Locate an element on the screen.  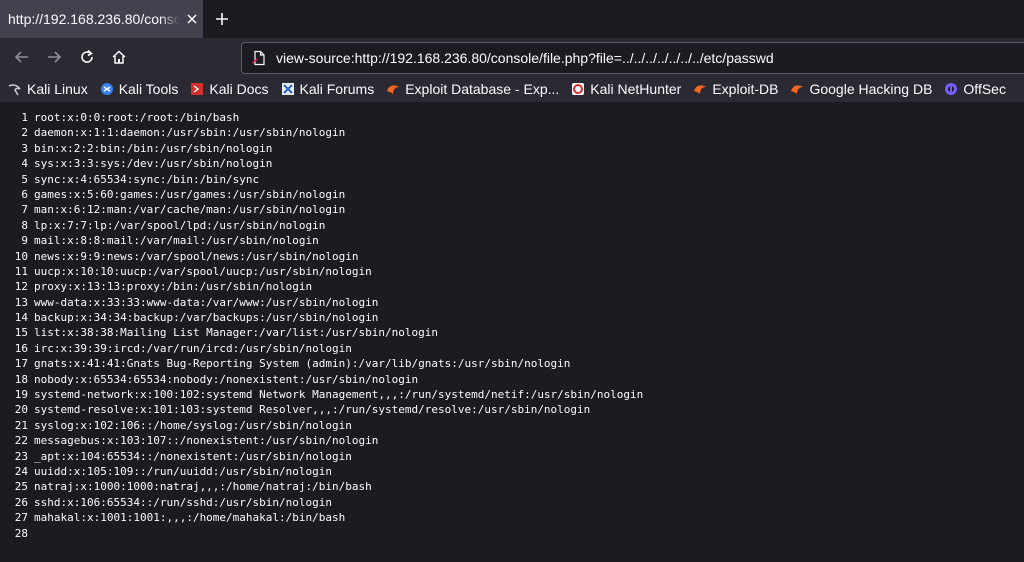
bookmark-kali-tools: Kali Tools is located at coordinates (139, 89).